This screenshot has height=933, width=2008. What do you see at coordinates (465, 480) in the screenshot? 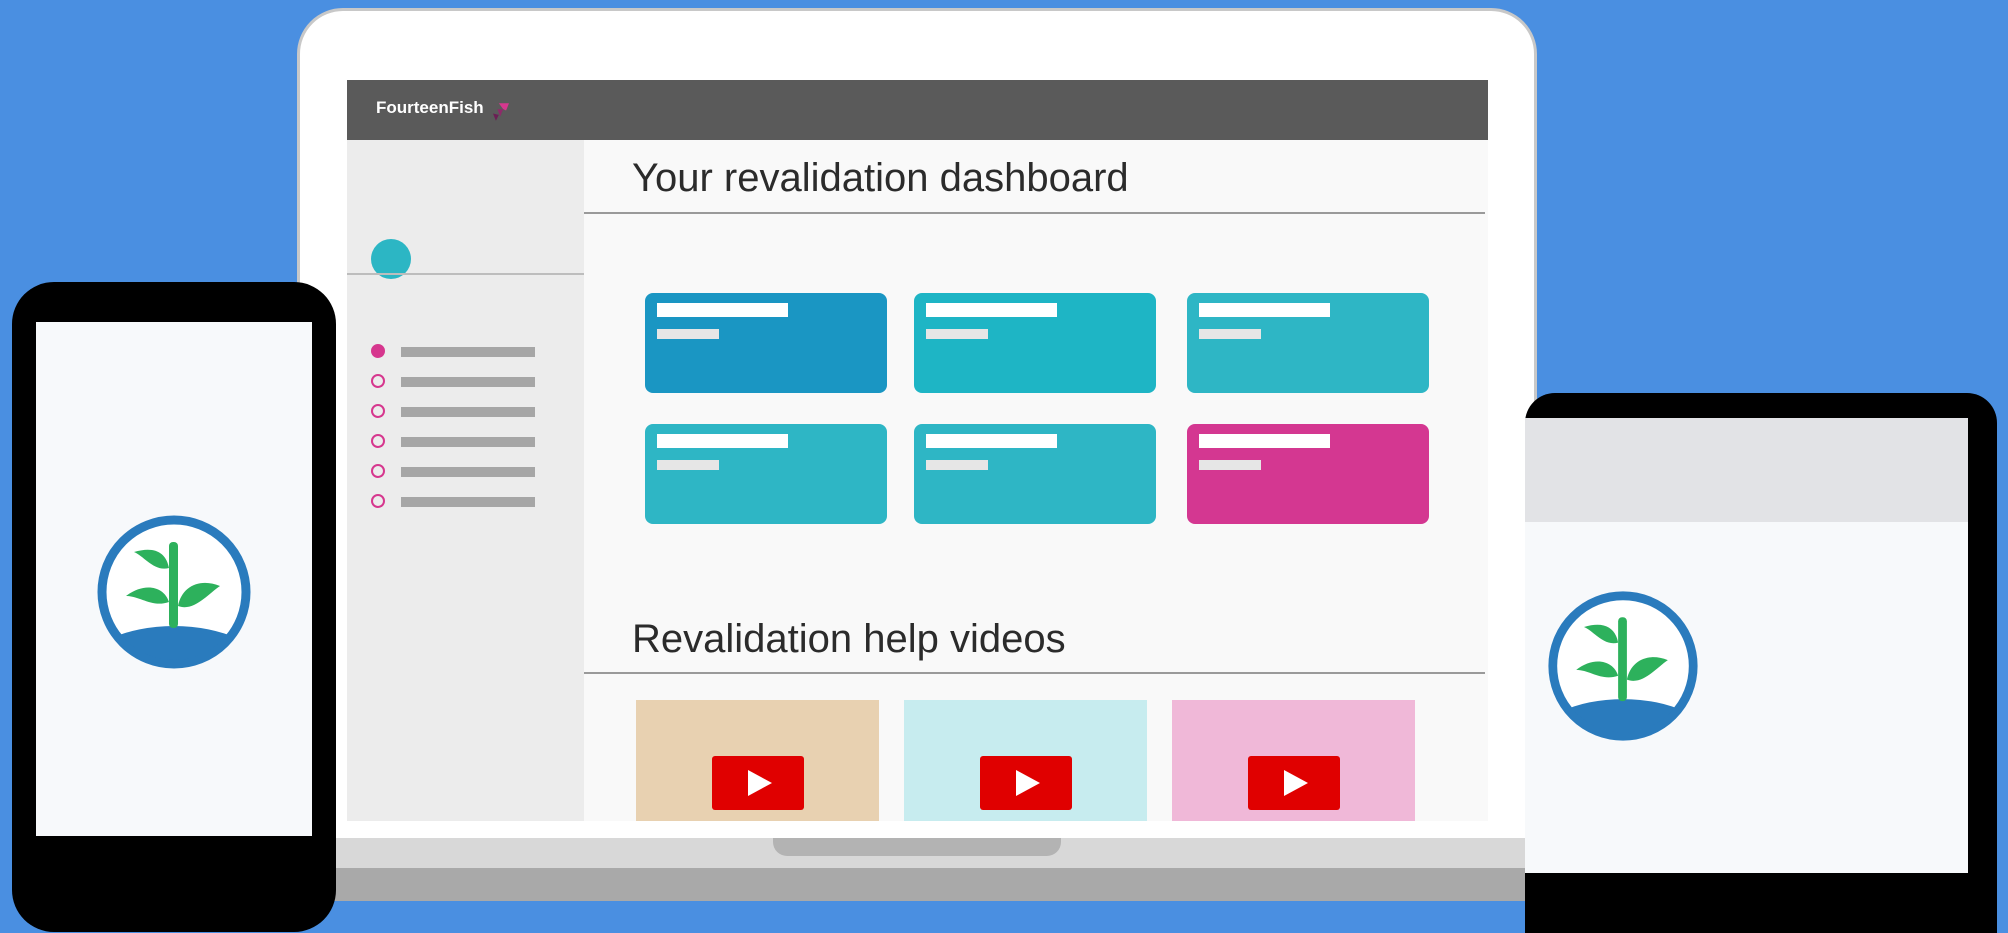
I see `sidebar` at bounding box center [465, 480].